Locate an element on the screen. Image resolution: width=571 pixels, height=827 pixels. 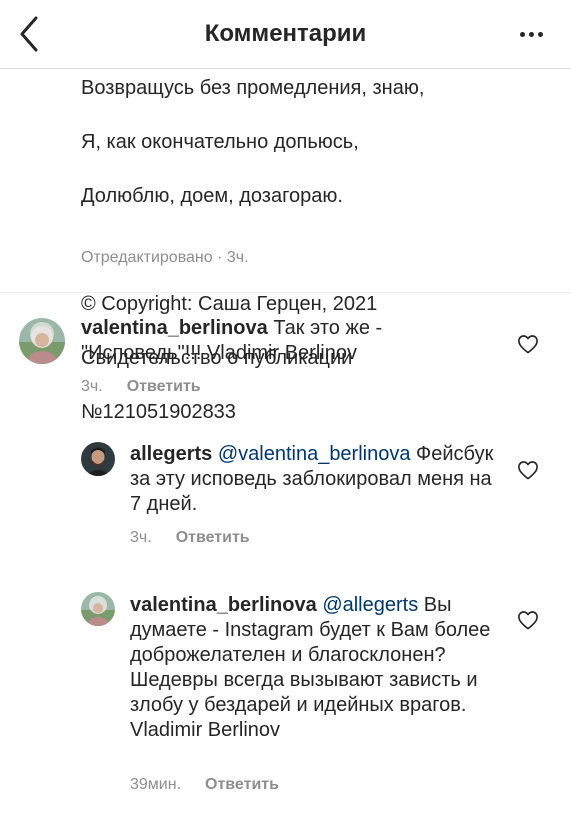
divider is located at coordinates (285, 292).